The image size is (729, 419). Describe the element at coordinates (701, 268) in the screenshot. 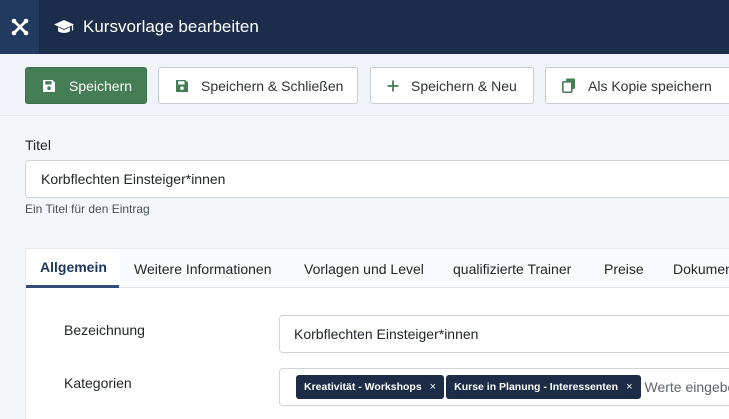

I see `tab-dokumente: Dokumente` at that location.